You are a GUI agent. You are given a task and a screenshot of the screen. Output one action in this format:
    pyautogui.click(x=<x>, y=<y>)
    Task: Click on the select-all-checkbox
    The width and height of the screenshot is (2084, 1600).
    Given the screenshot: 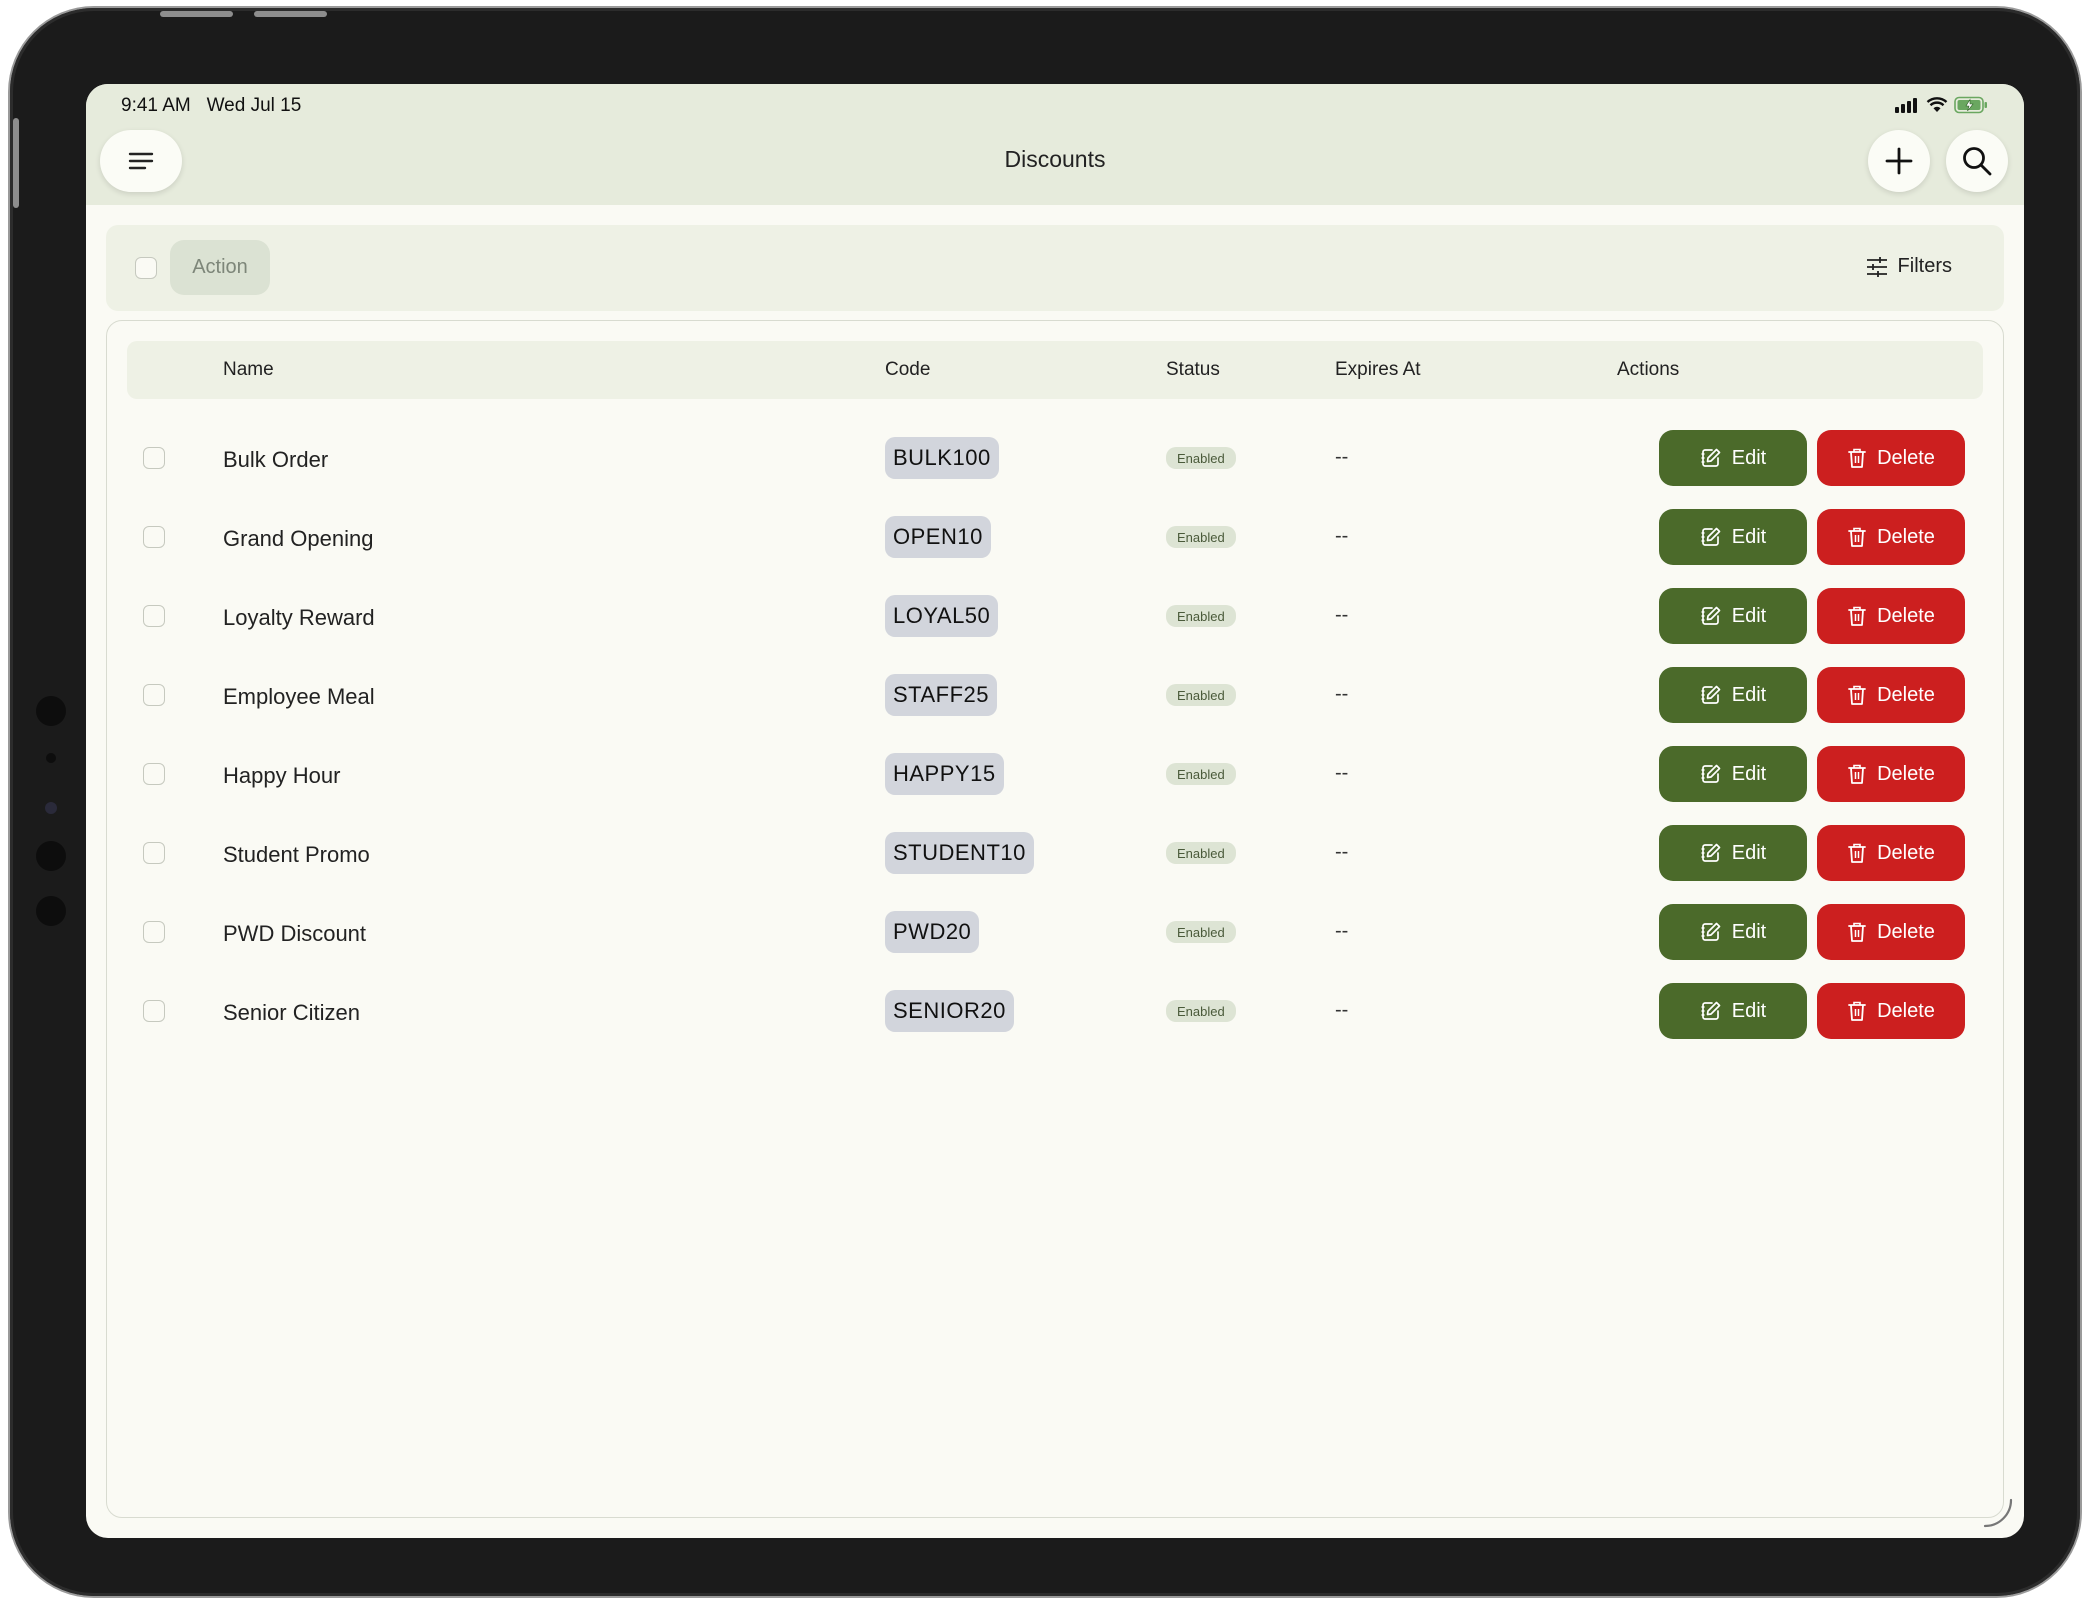 What is the action you would take?
    pyautogui.click(x=146, y=268)
    